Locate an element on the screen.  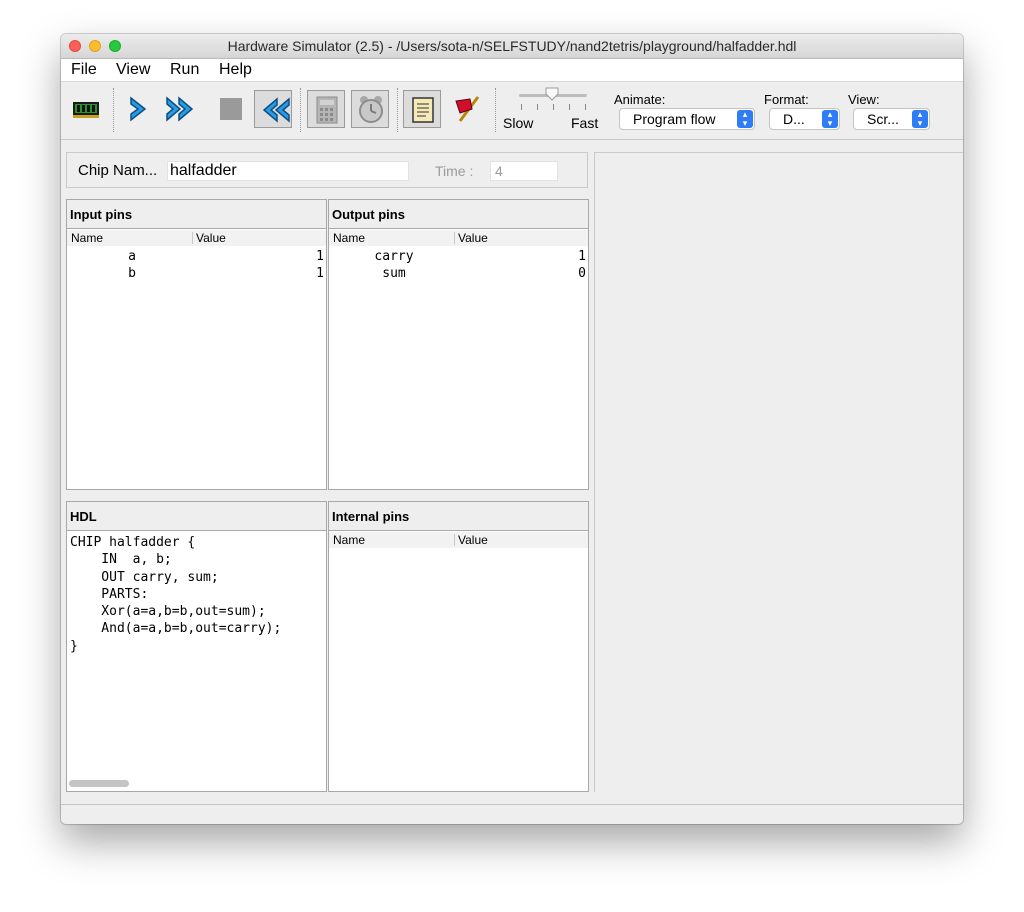
single-step-button is located at coordinates (138, 109).